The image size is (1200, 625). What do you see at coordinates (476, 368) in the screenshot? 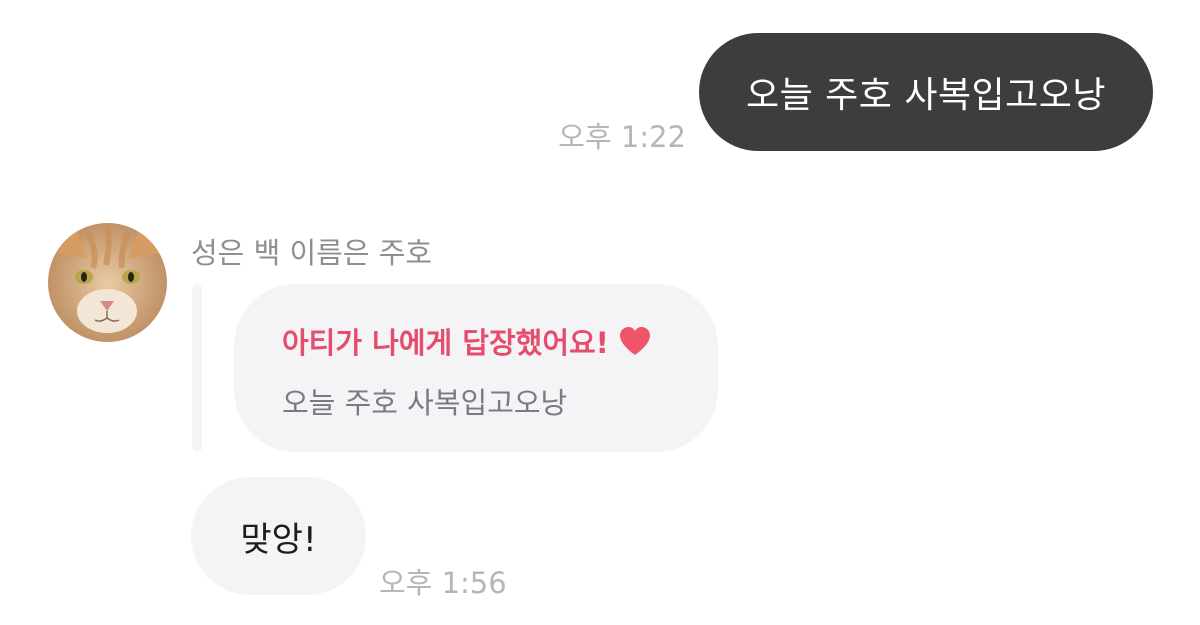
I see `reply-card: 아티가 나에게 답장했어요! 오늘 주호 사복입고오낭` at bounding box center [476, 368].